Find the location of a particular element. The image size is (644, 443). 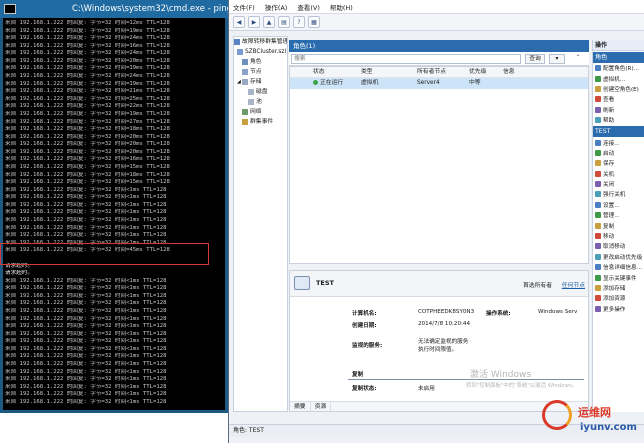

tab-resources: 资源 is located at coordinates (321, 406).